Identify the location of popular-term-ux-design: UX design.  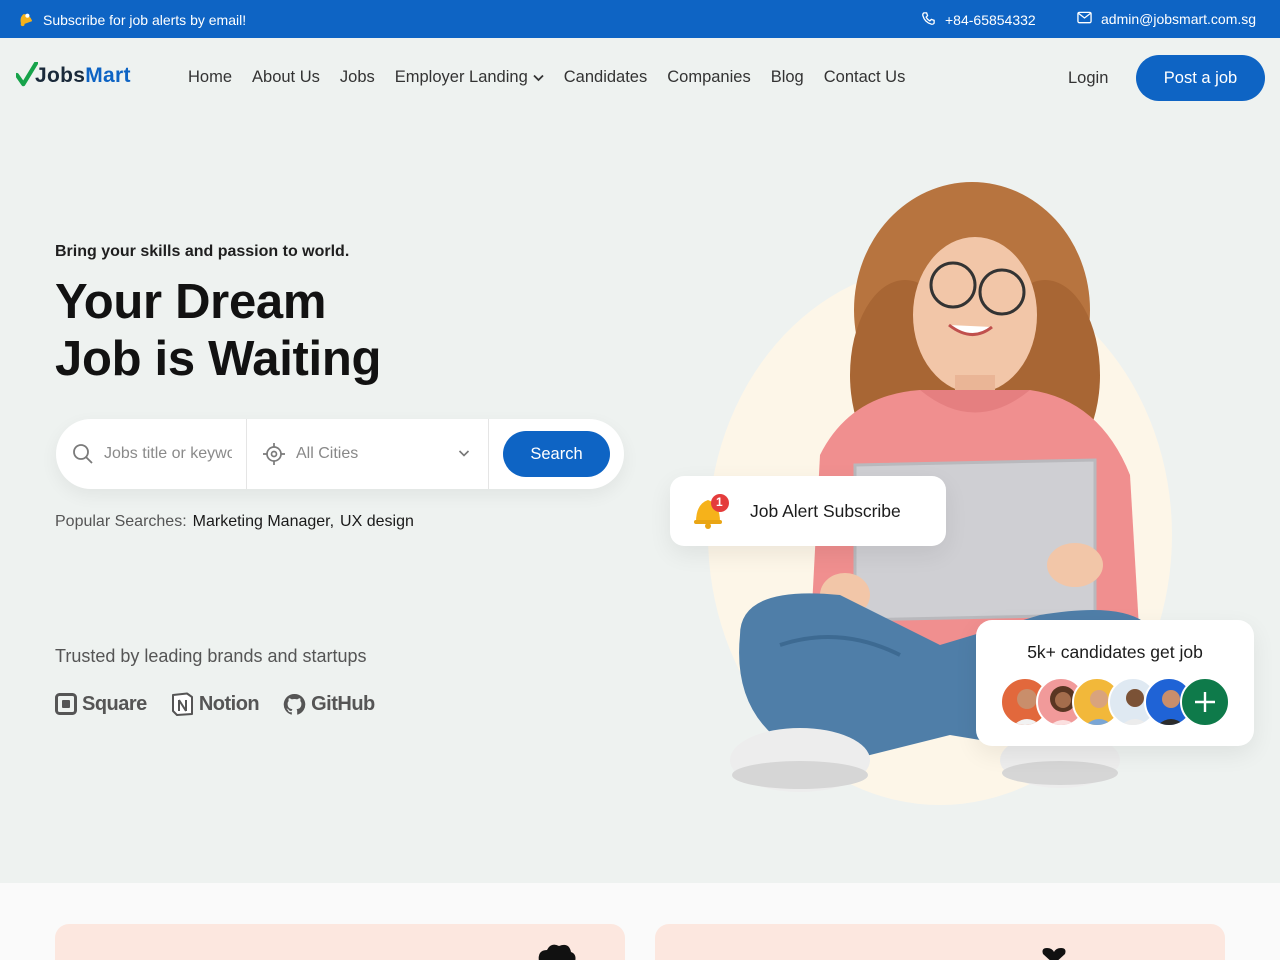
(377, 522).